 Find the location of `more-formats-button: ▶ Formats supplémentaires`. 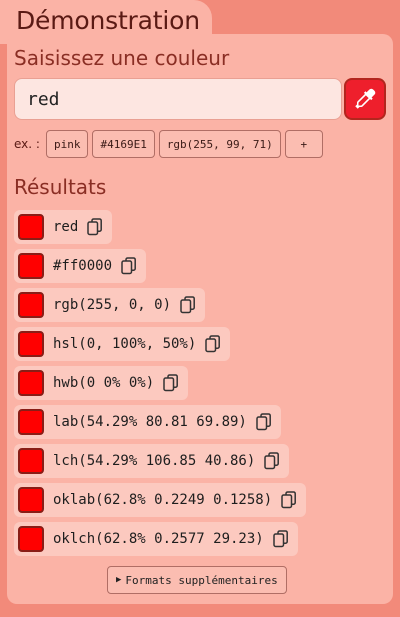

more-formats-button: ▶ Formats supplémentaires is located at coordinates (197, 580).